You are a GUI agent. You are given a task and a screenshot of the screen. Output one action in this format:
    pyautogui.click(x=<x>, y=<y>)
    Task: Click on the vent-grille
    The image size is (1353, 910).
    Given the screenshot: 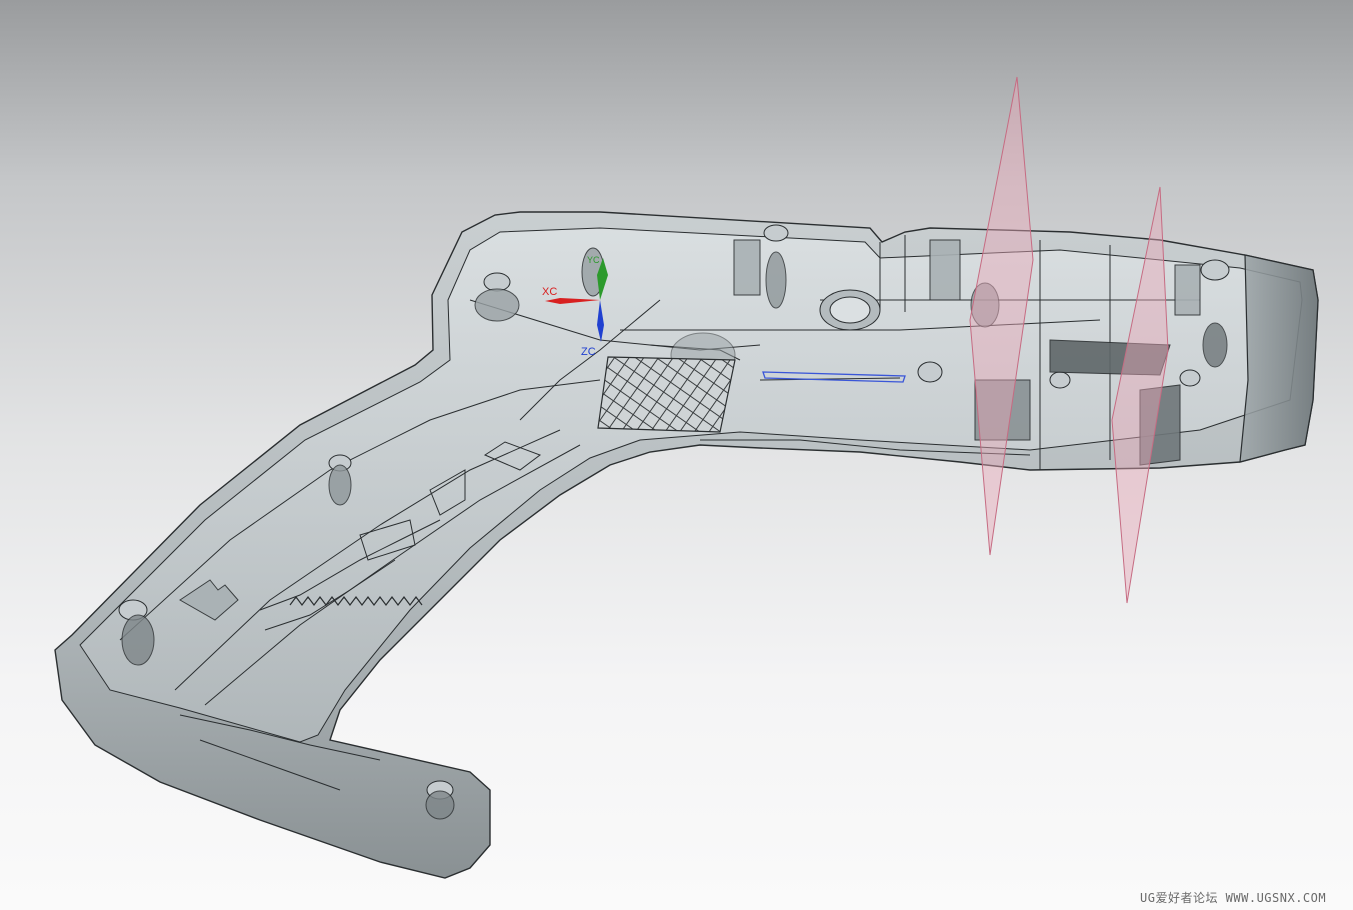 What is the action you would take?
    pyautogui.click(x=666, y=394)
    